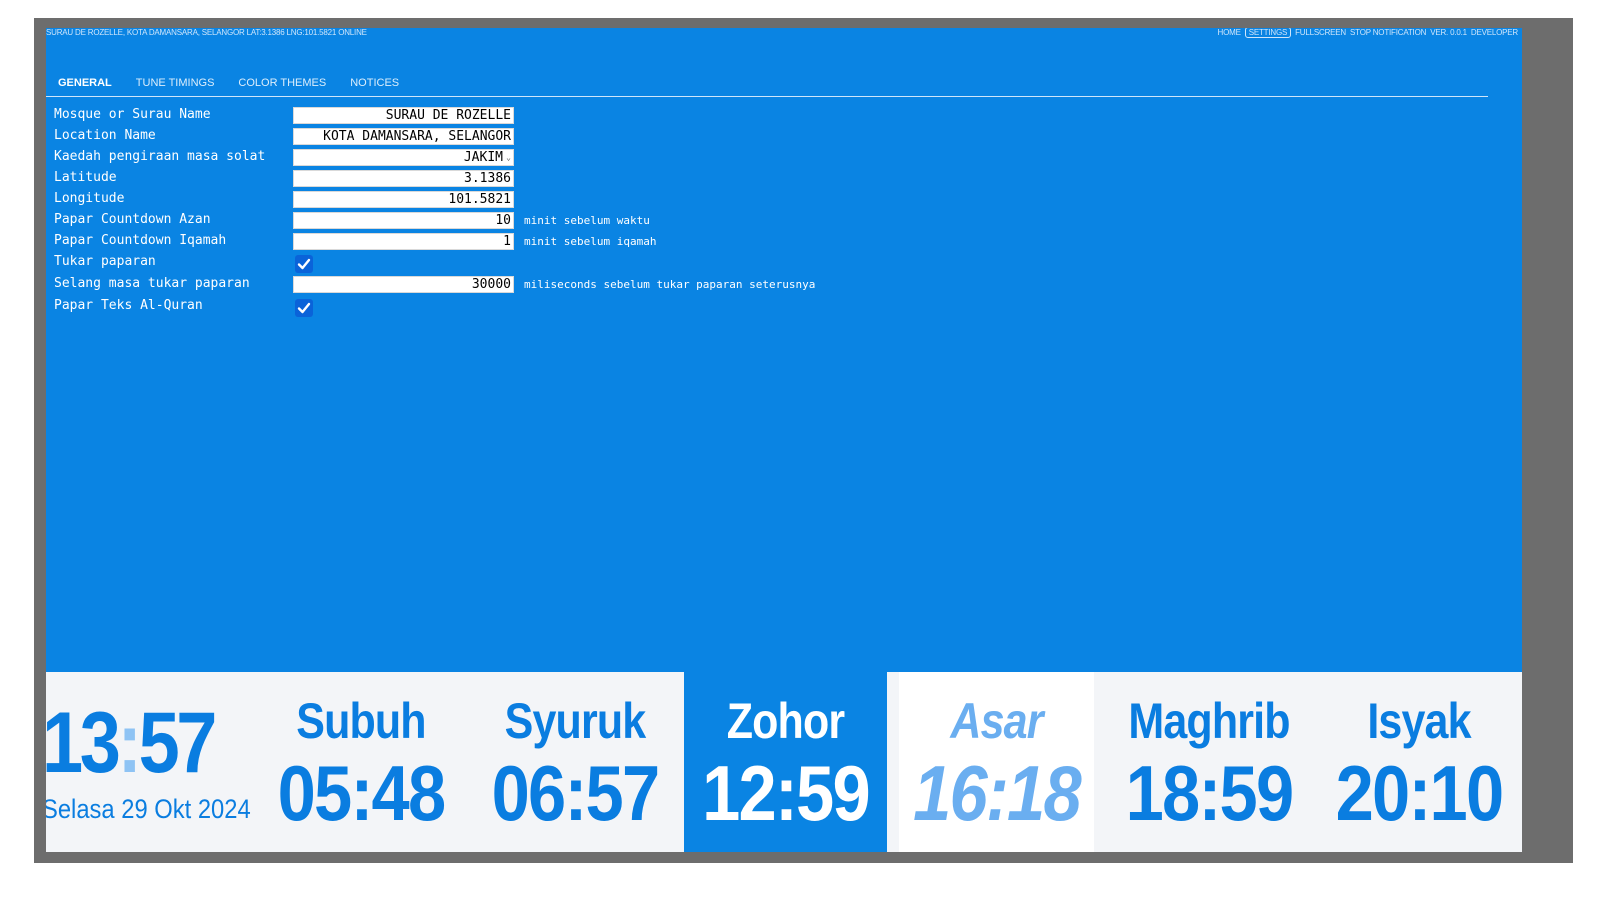  I want to click on clock-block: 13:57 Selasa 29 Okt 2024, so click(151, 762).